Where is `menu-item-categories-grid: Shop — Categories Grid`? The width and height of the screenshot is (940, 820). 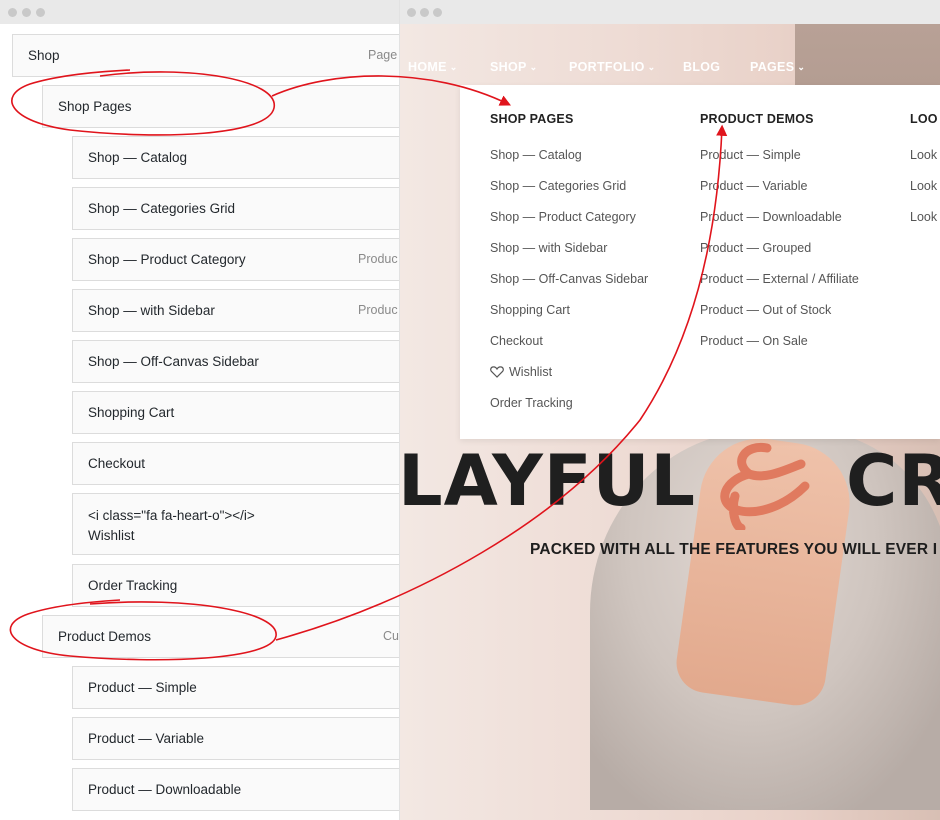
menu-item-categories-grid: Shop — Categories Grid is located at coordinates (235, 208).